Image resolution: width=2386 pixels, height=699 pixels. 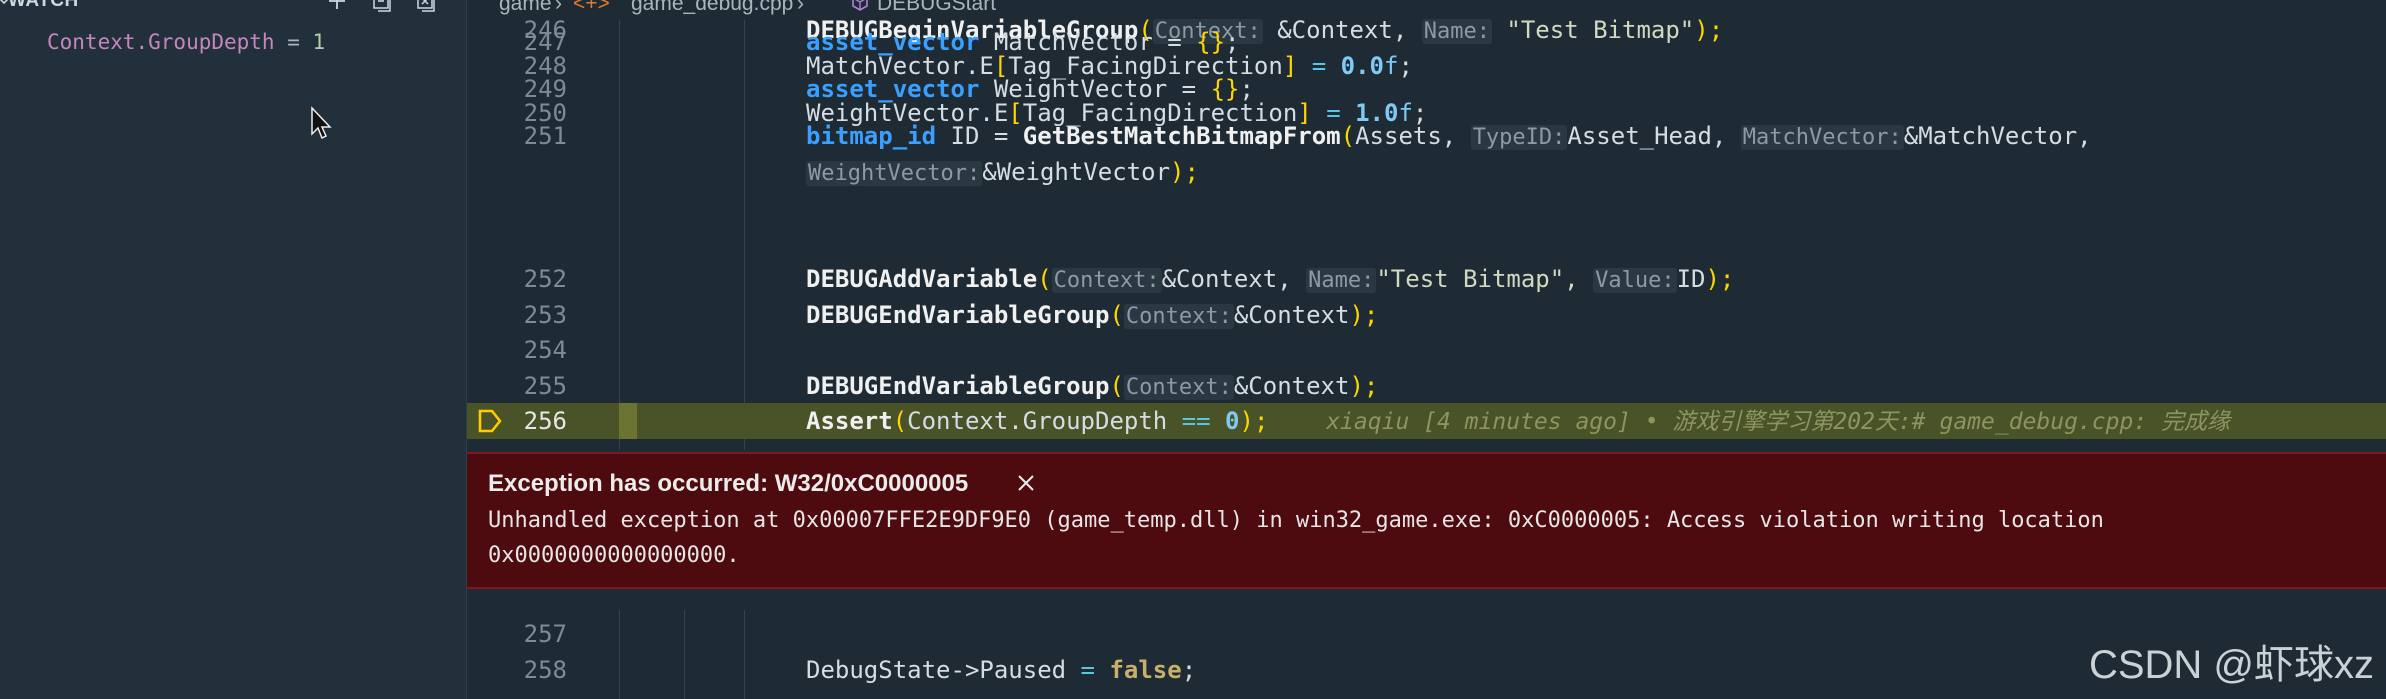 What do you see at coordinates (860, 5) in the screenshot?
I see `symbol-method-icon` at bounding box center [860, 5].